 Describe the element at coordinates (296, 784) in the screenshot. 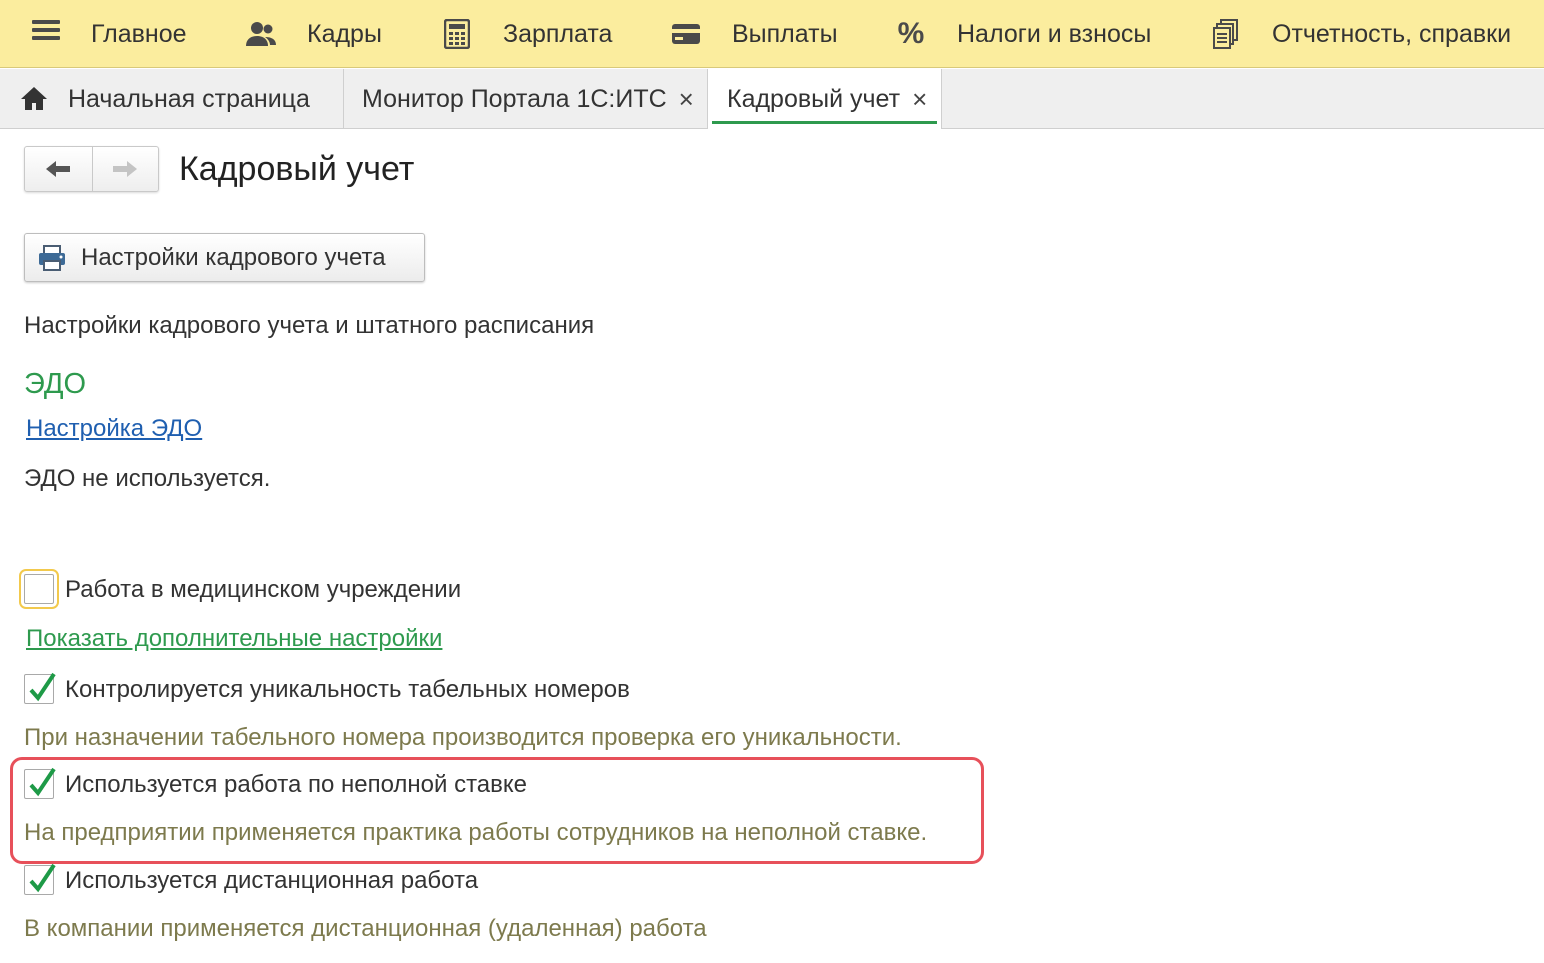

I see `part-time-work-label: Используется работа по неполной ставке` at that location.